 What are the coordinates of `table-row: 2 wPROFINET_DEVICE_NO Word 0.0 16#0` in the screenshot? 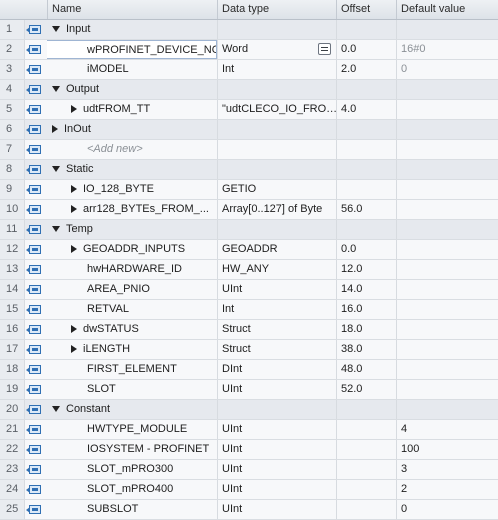 It's located at (249, 50).